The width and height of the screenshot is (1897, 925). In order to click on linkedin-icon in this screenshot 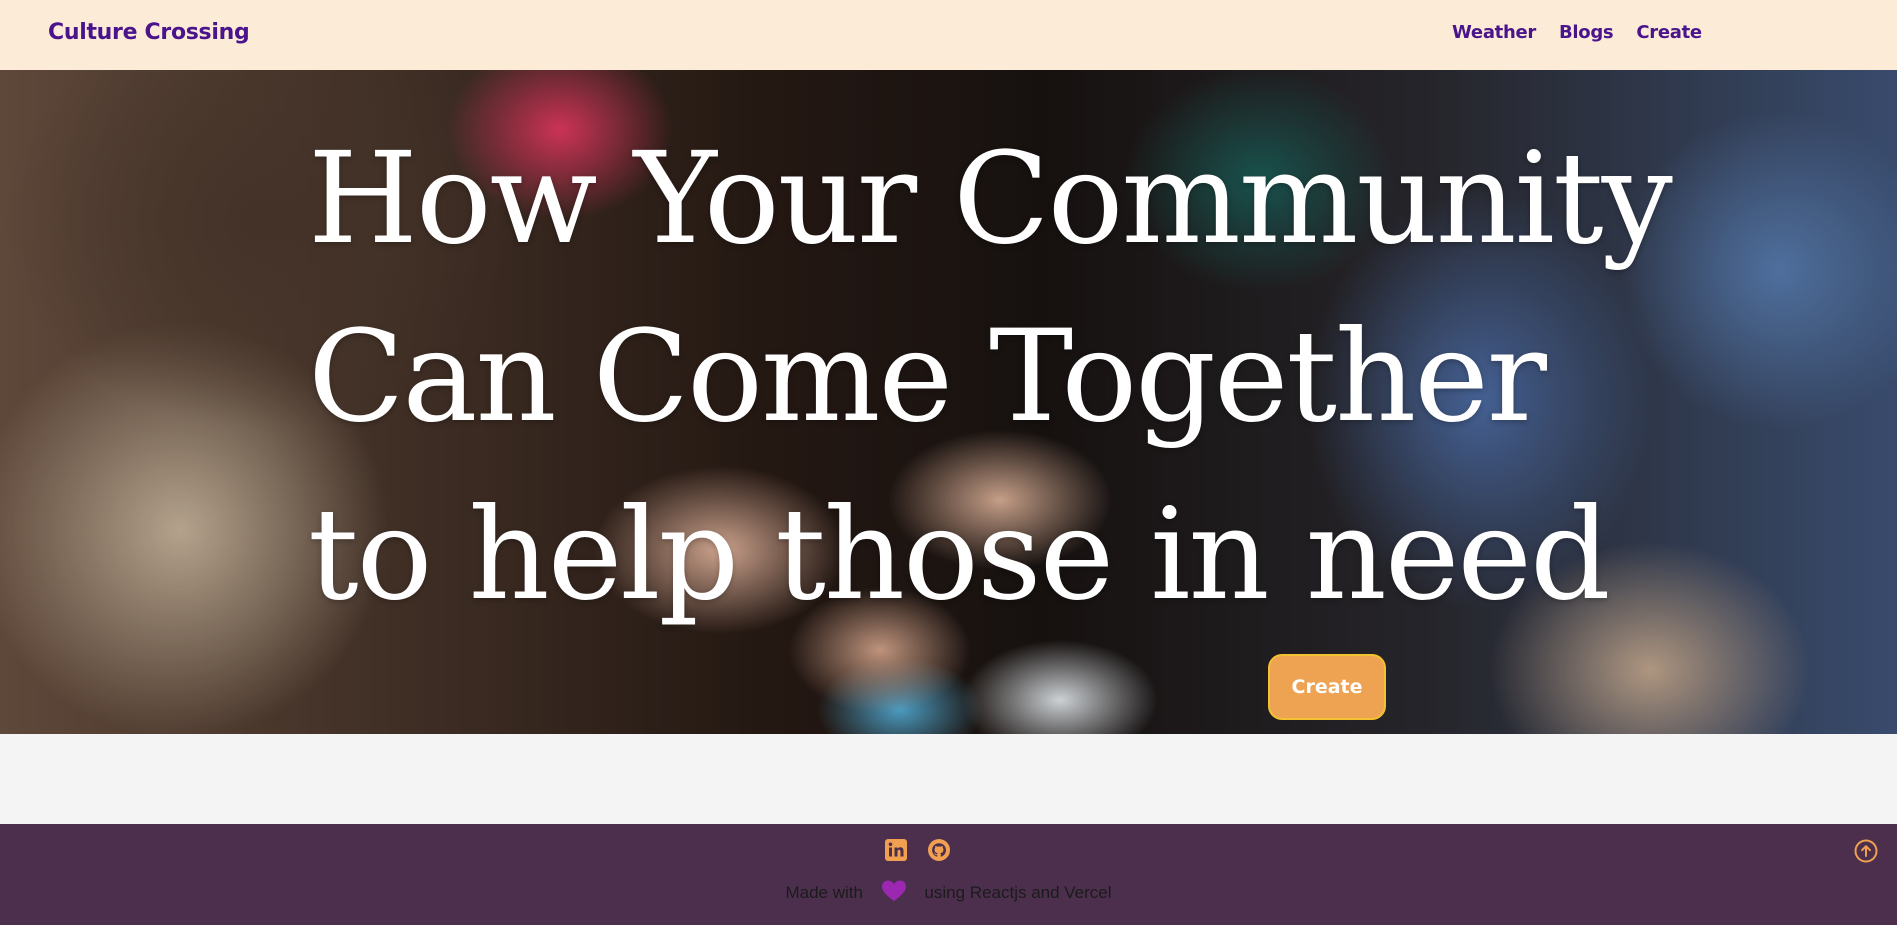, I will do `click(896, 850)`.